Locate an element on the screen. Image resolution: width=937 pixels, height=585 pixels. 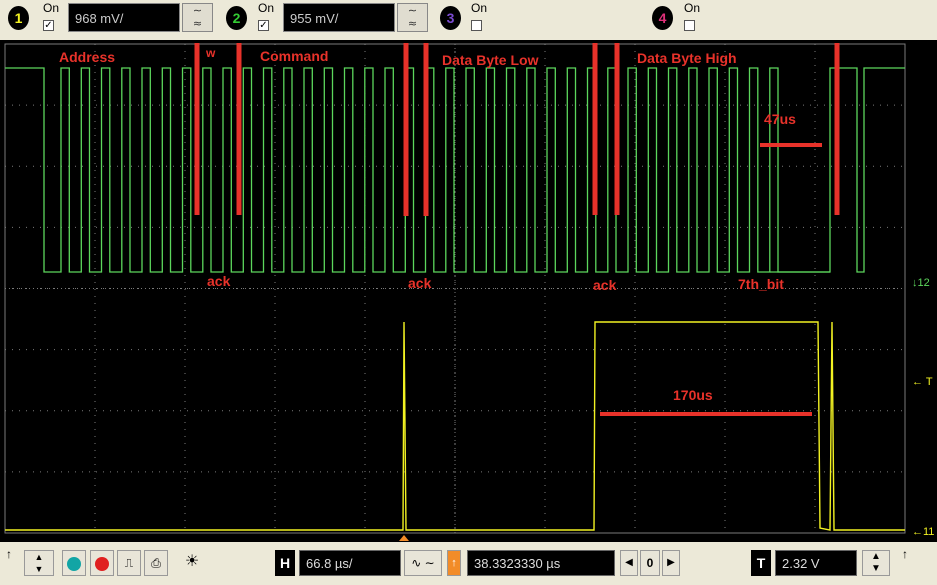
display-brightness-button: ☀ is located at coordinates (192, 563).